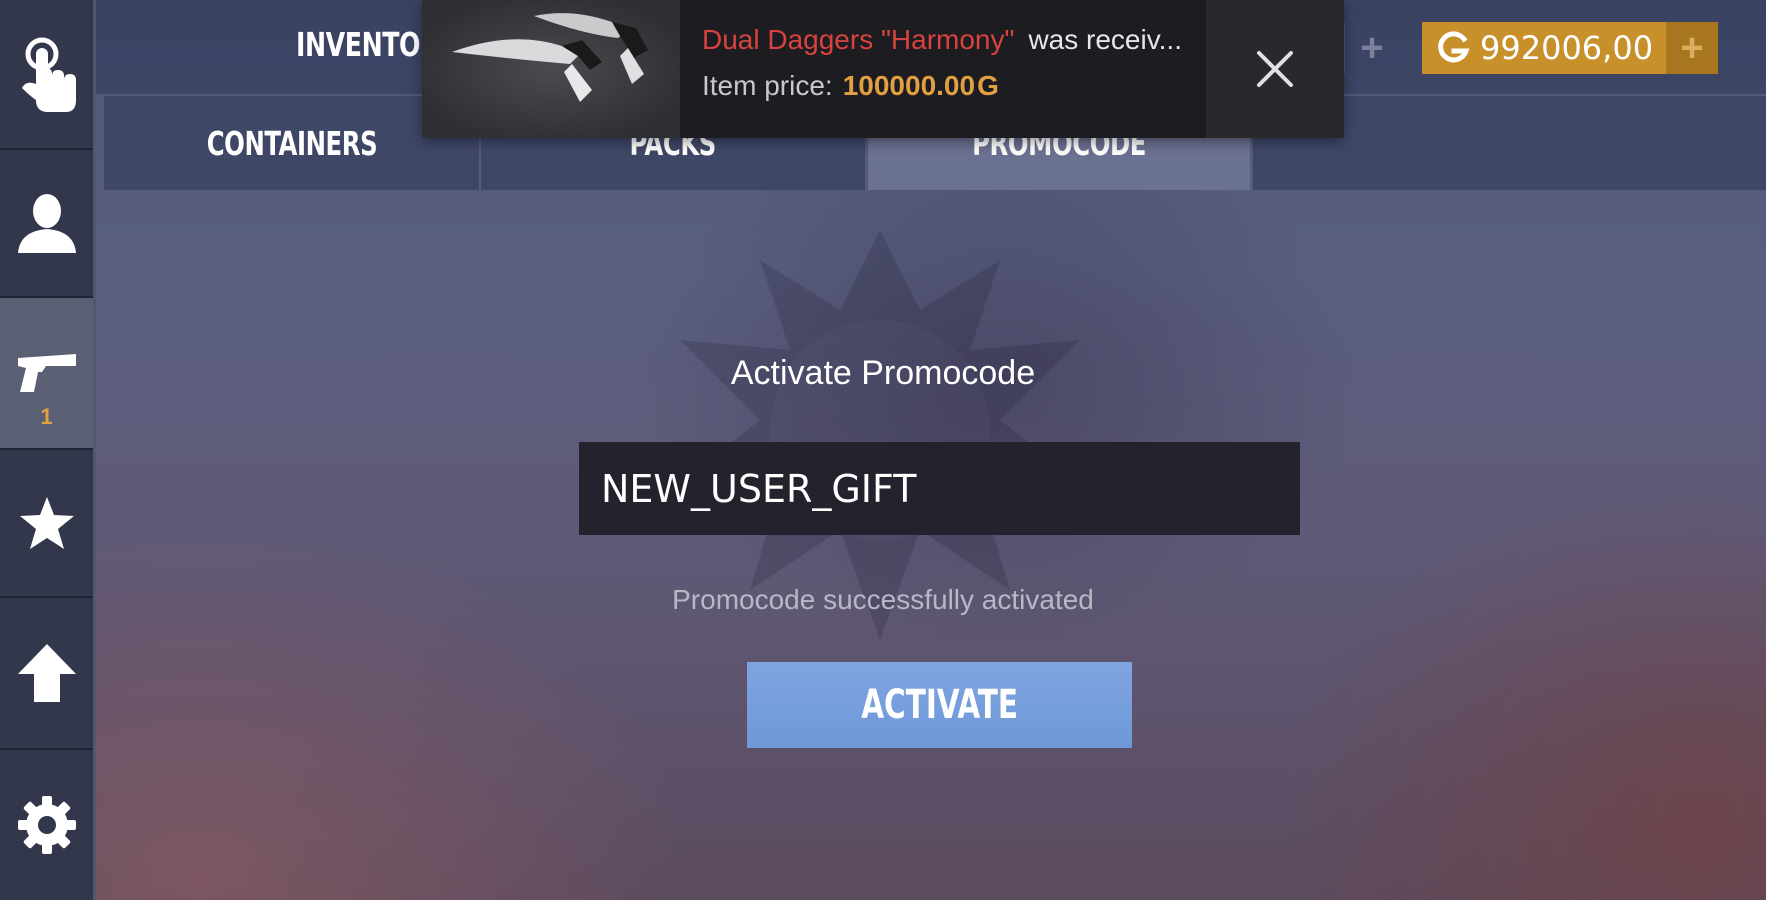  I want to click on activate-button-label: ACTIVATE, so click(939, 705).